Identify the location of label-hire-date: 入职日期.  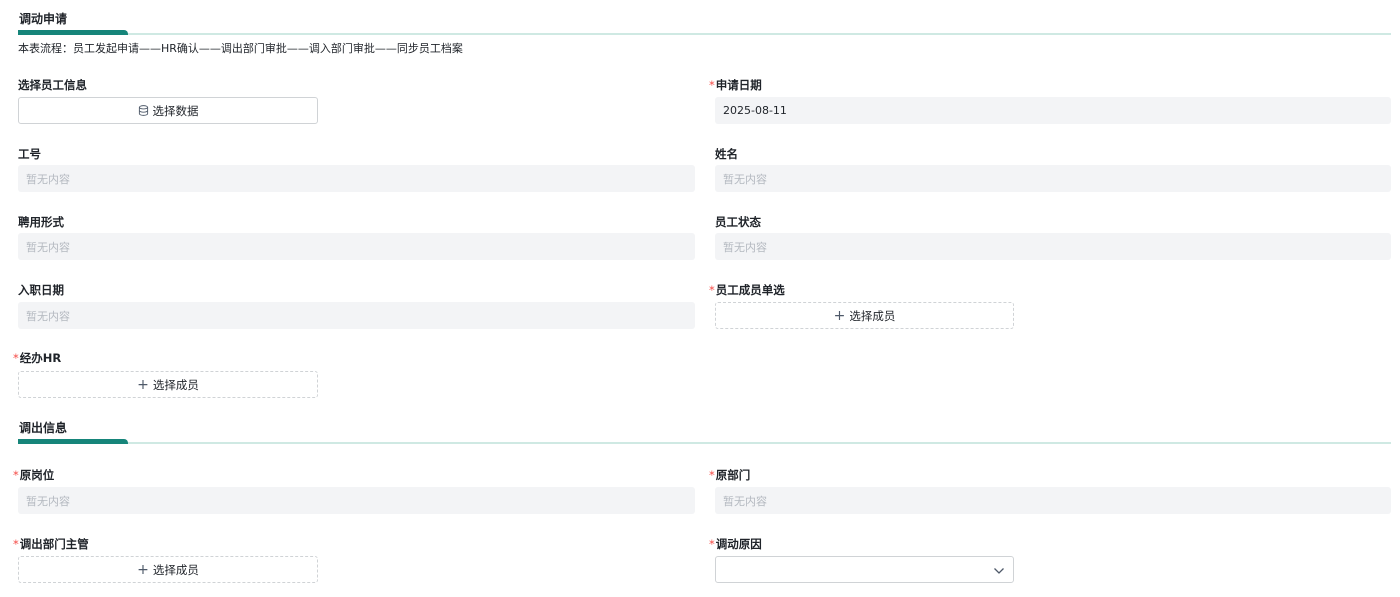
(41, 290).